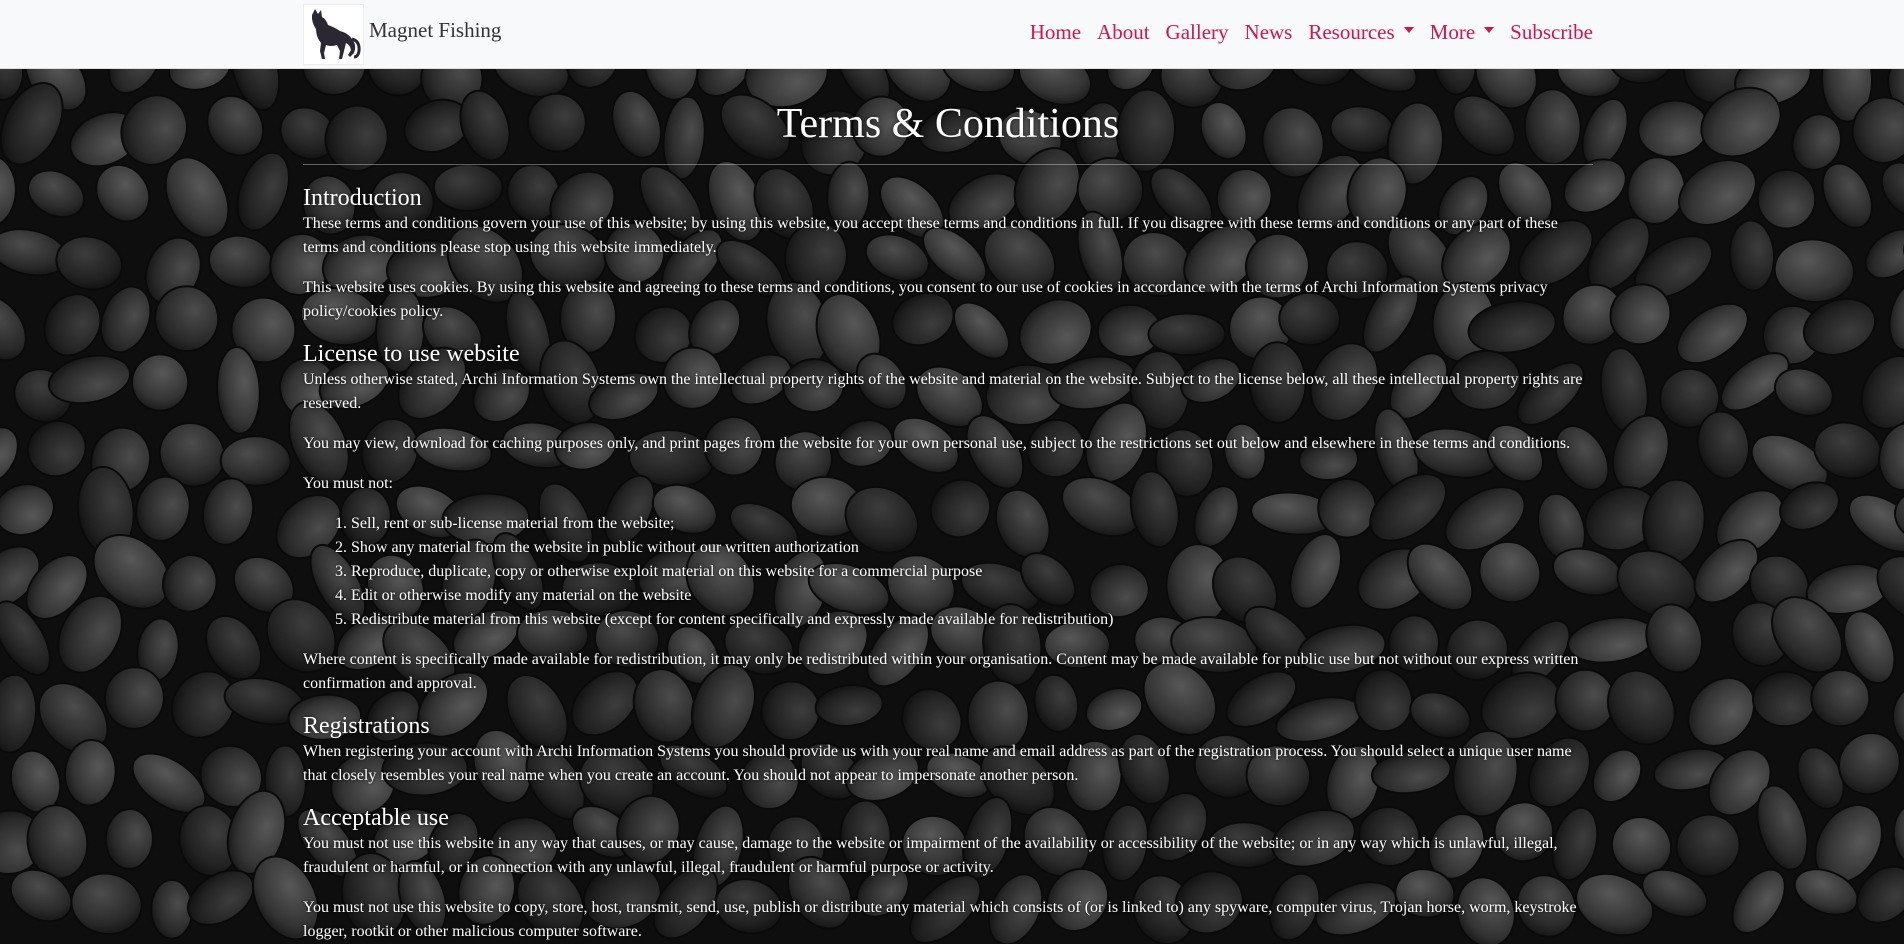 The height and width of the screenshot is (944, 1904). I want to click on registrations-heading: Registrations, so click(366, 726).